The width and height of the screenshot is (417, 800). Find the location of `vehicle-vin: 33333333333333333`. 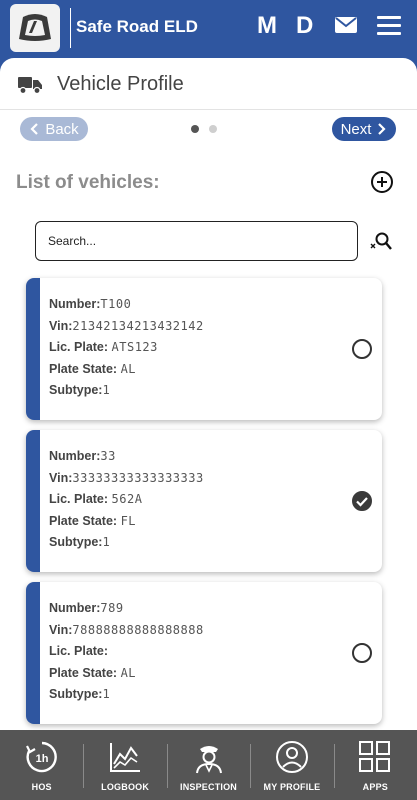

vehicle-vin: 33333333333333333 is located at coordinates (138, 477).